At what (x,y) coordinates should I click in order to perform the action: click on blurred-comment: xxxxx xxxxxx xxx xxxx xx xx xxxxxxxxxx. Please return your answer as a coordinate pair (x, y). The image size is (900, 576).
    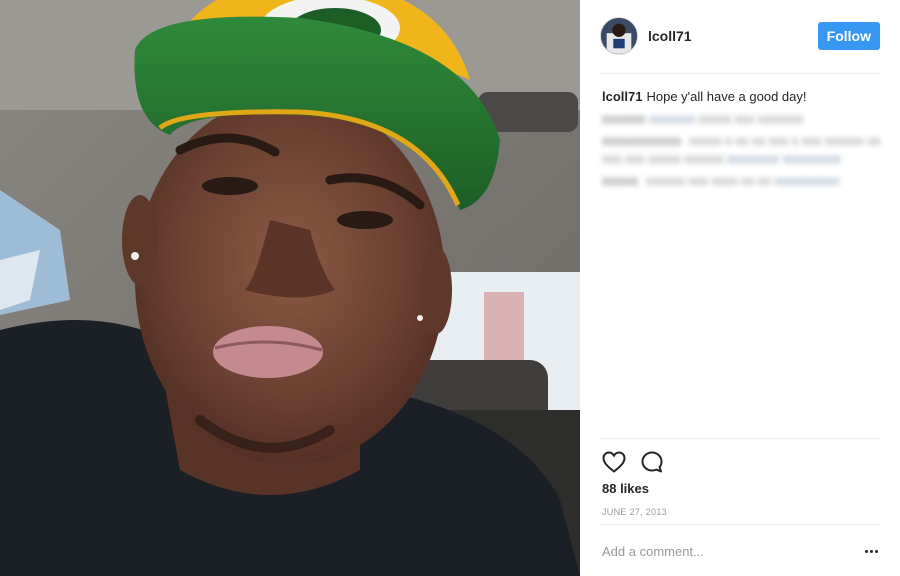
    Looking at the image, I should click on (721, 180).